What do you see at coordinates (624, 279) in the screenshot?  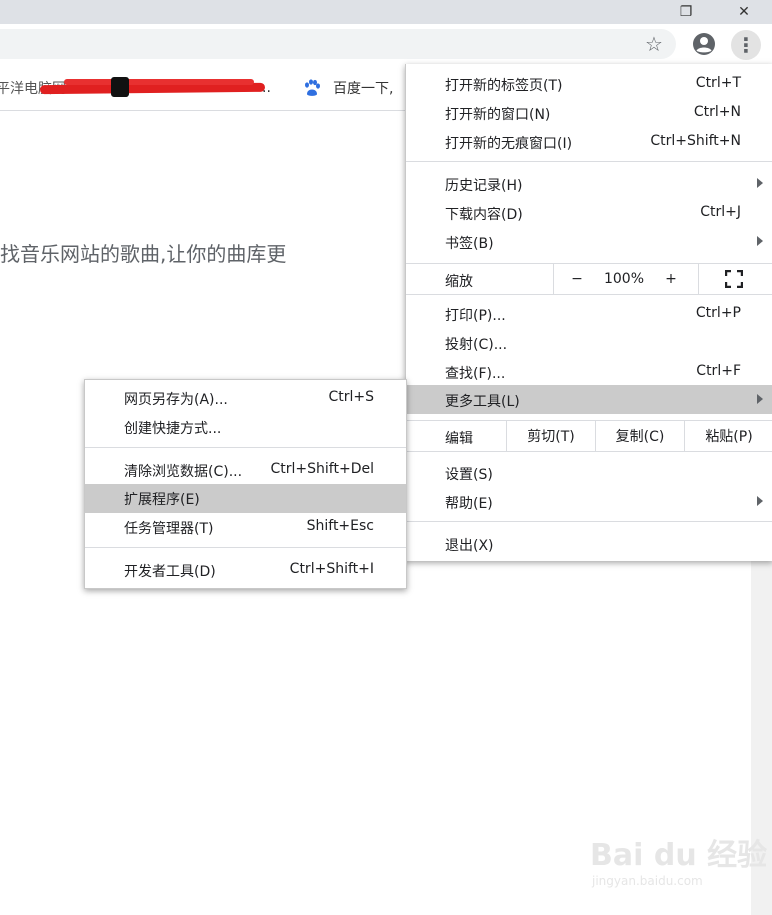 I see `zoom-level-value: 100%` at bounding box center [624, 279].